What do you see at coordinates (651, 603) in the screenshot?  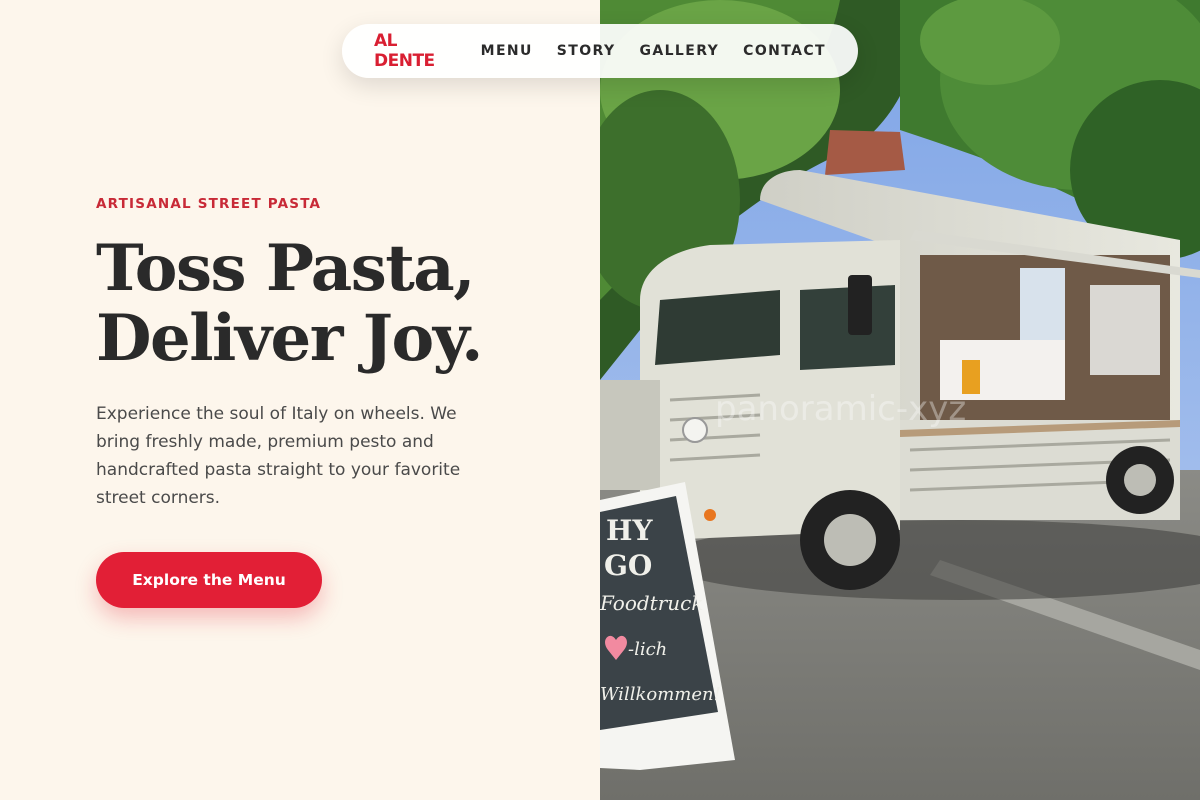 I see `sign-text-3: Foodtruck` at bounding box center [651, 603].